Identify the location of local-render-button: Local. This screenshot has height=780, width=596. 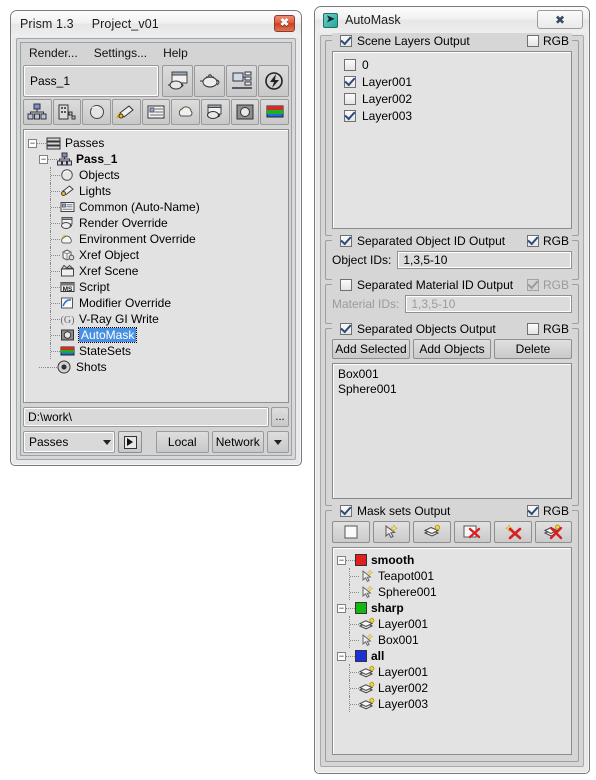
(182, 442).